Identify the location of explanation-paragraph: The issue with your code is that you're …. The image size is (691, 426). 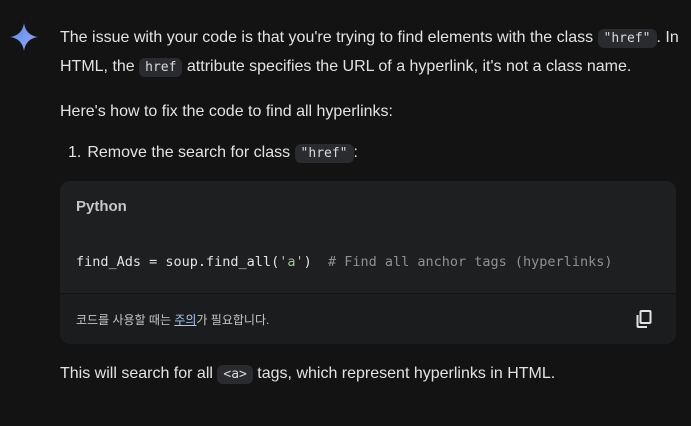
(369, 53).